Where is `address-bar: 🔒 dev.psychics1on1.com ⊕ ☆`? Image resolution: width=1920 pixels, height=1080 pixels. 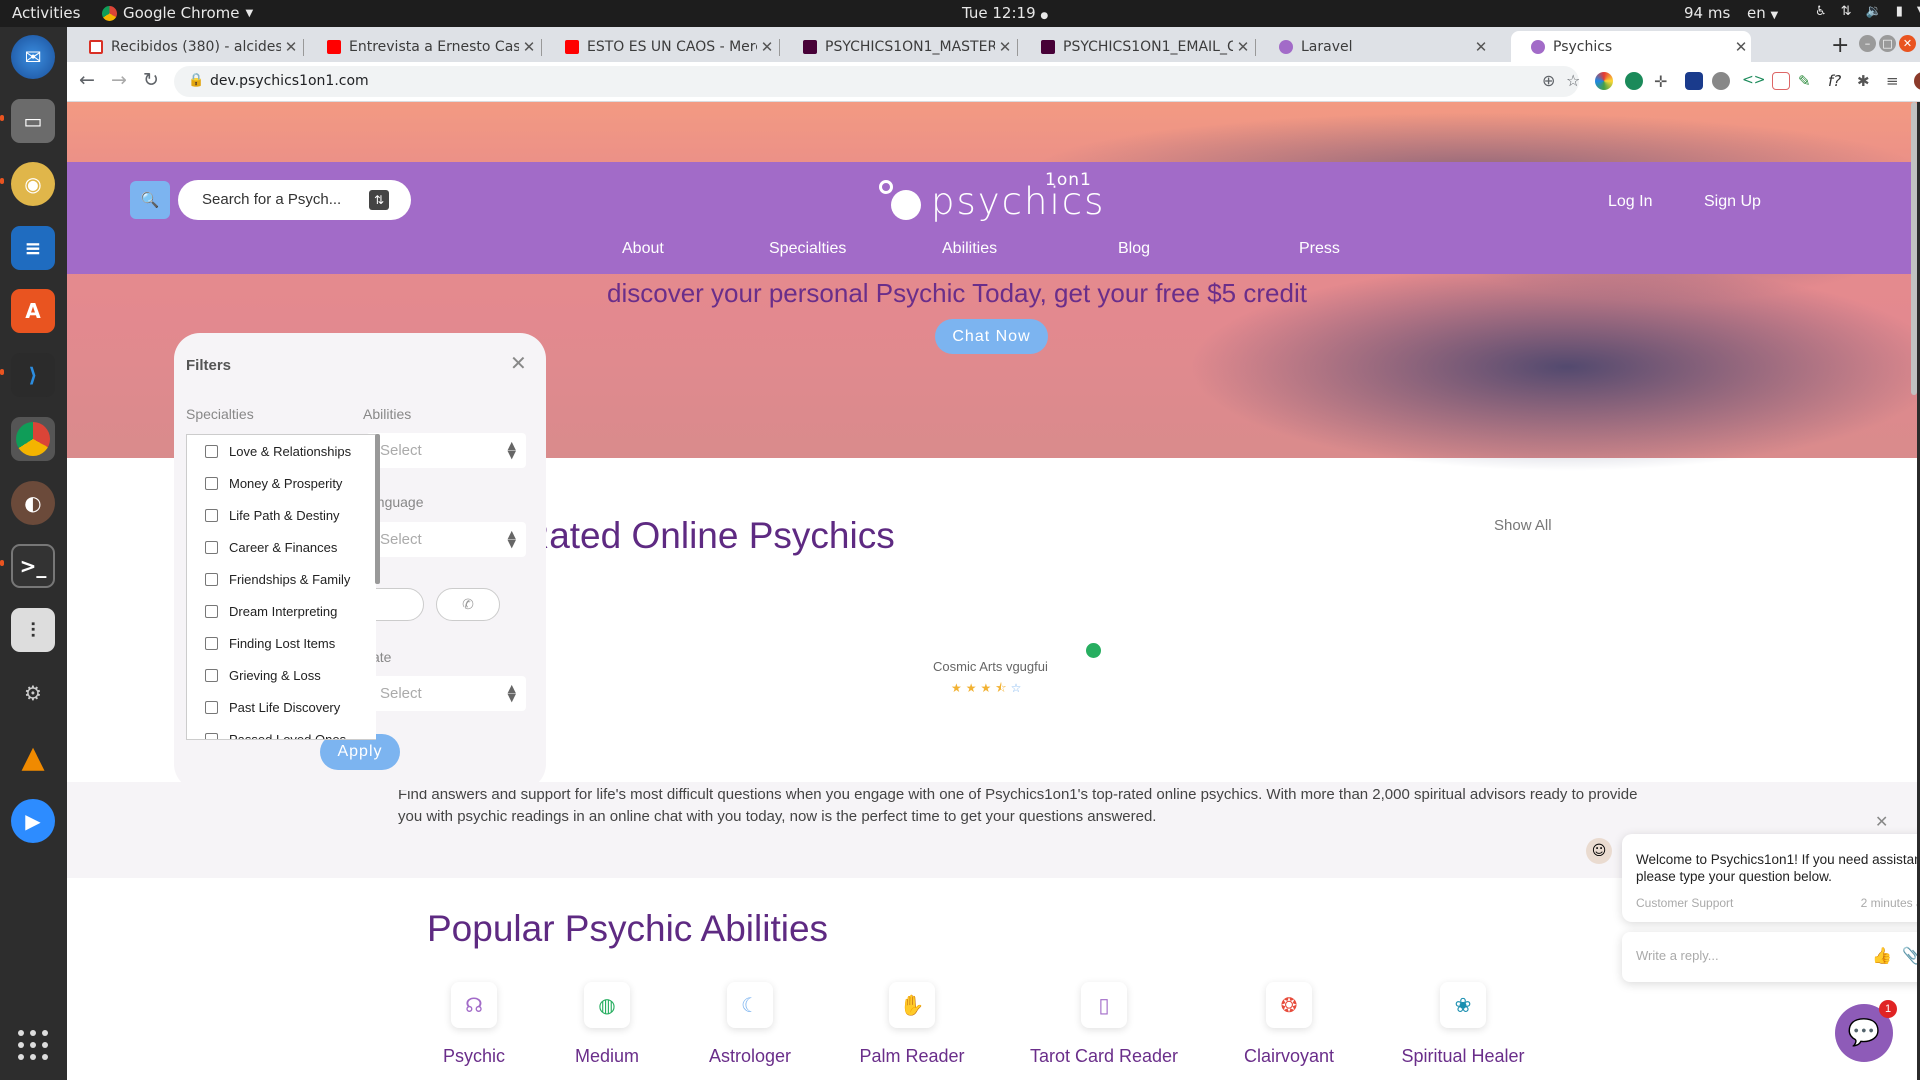
address-bar: 🔒 dev.psychics1on1.com ⊕ ☆ is located at coordinates (877, 81).